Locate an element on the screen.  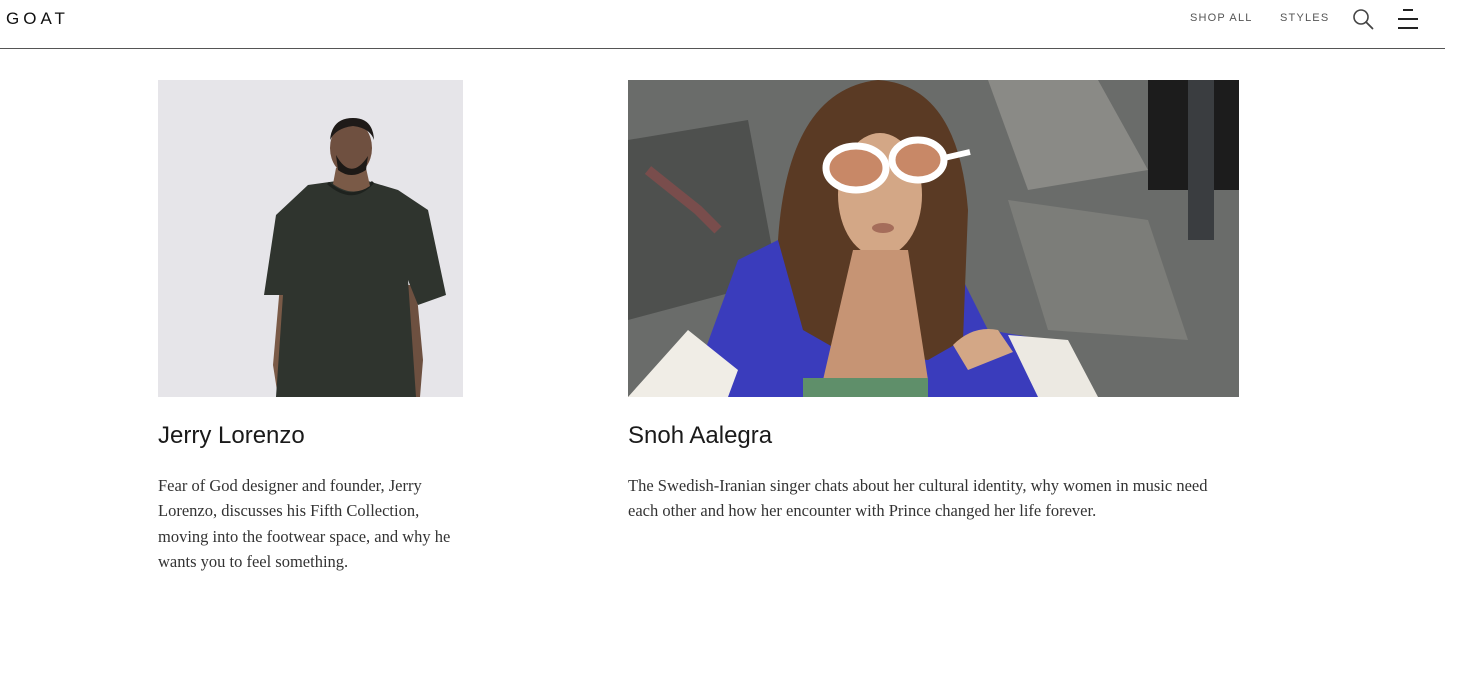
goat-logo: GOAT is located at coordinates (37, 19).